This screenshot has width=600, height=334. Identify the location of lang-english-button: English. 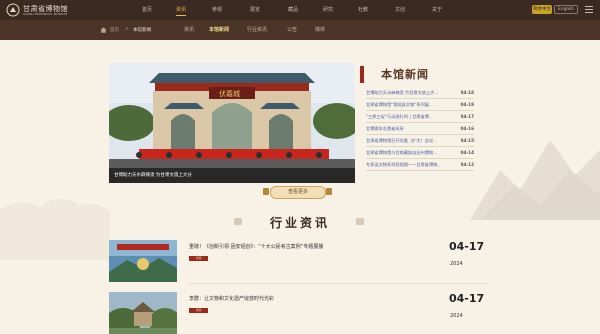
(566, 9).